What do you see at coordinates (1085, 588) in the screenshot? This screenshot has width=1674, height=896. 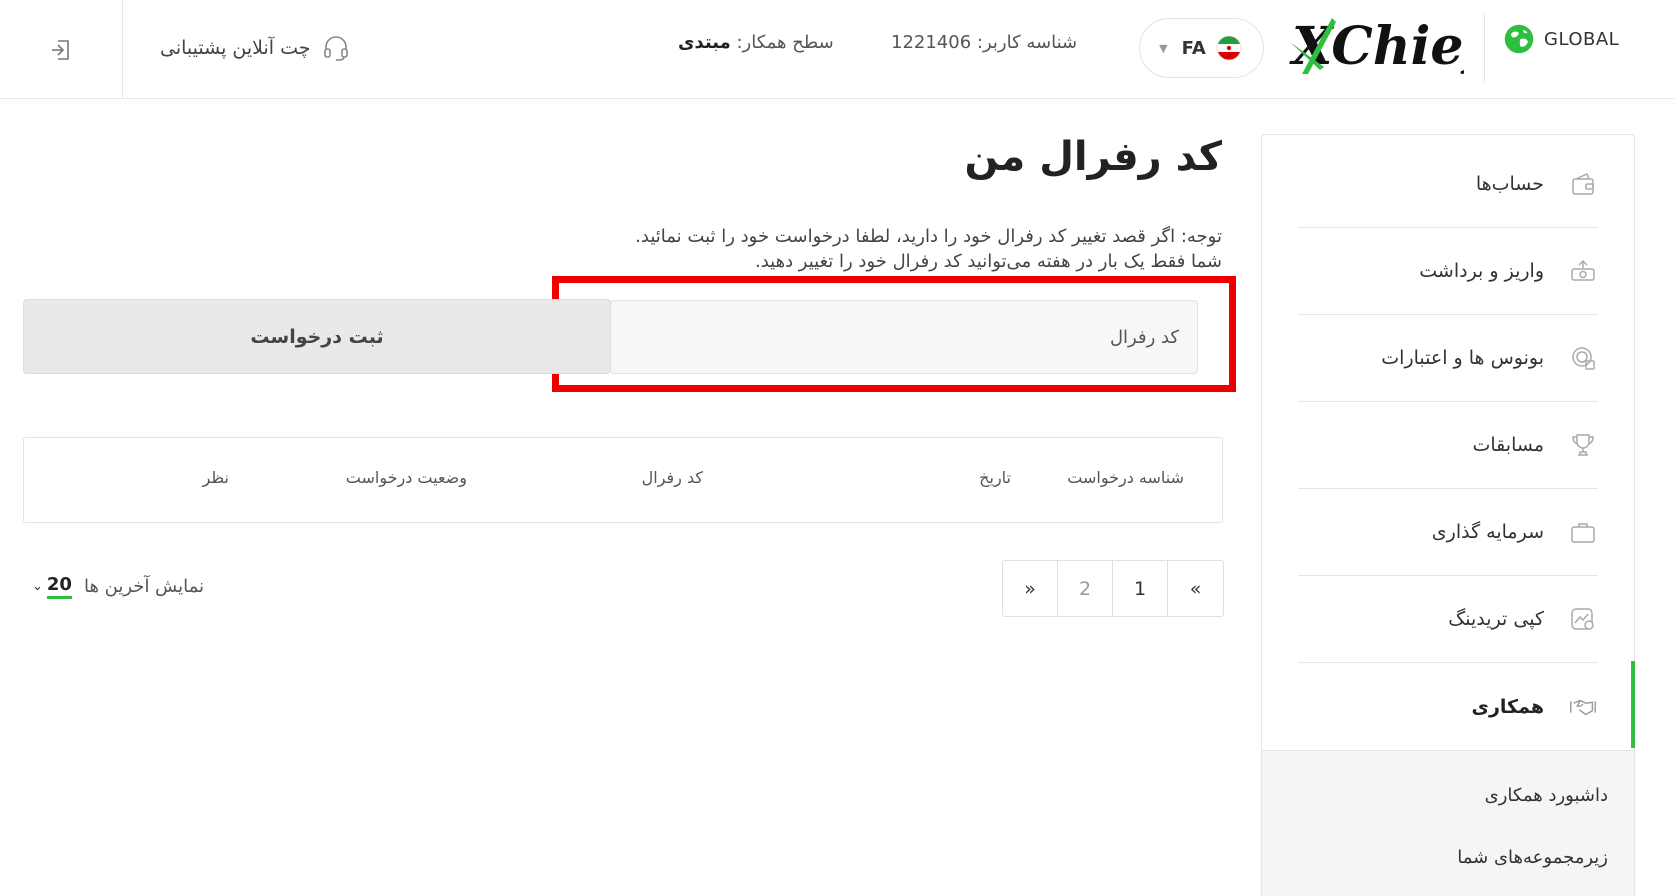 I see `pagination-page-2: 2` at bounding box center [1085, 588].